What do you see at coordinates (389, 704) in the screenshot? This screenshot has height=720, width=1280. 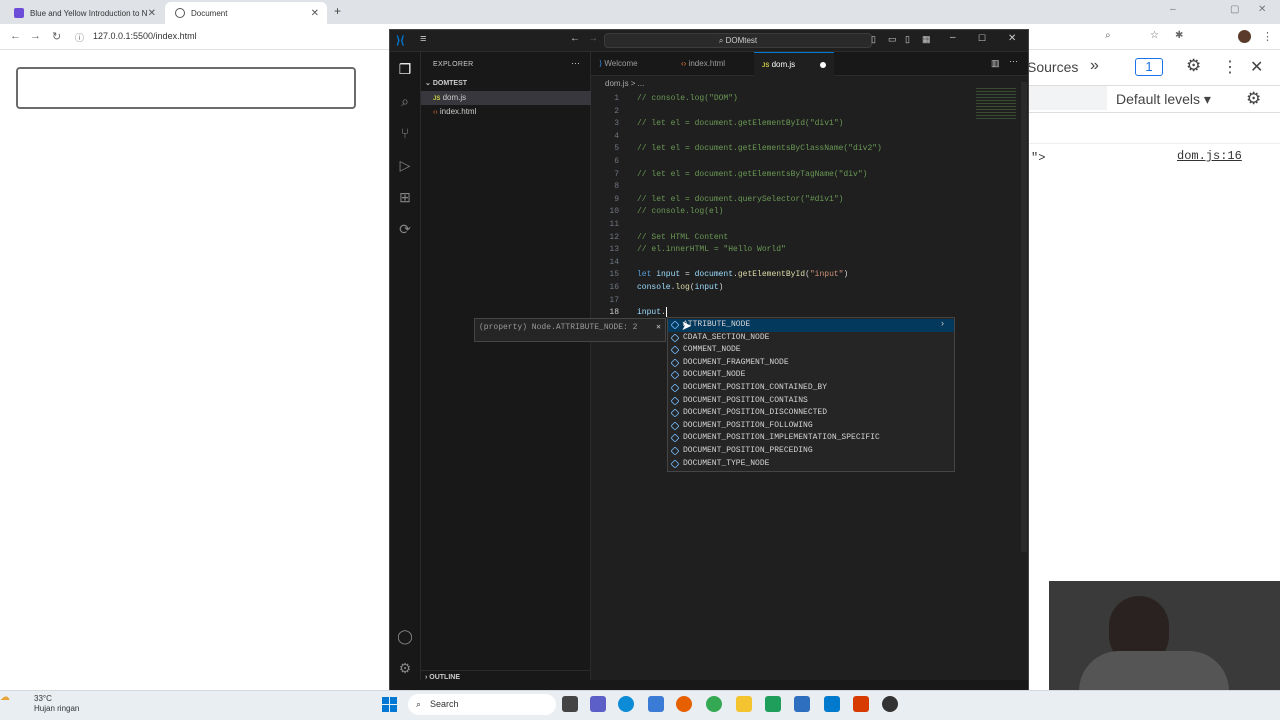 I see `windows-start-icon` at bounding box center [389, 704].